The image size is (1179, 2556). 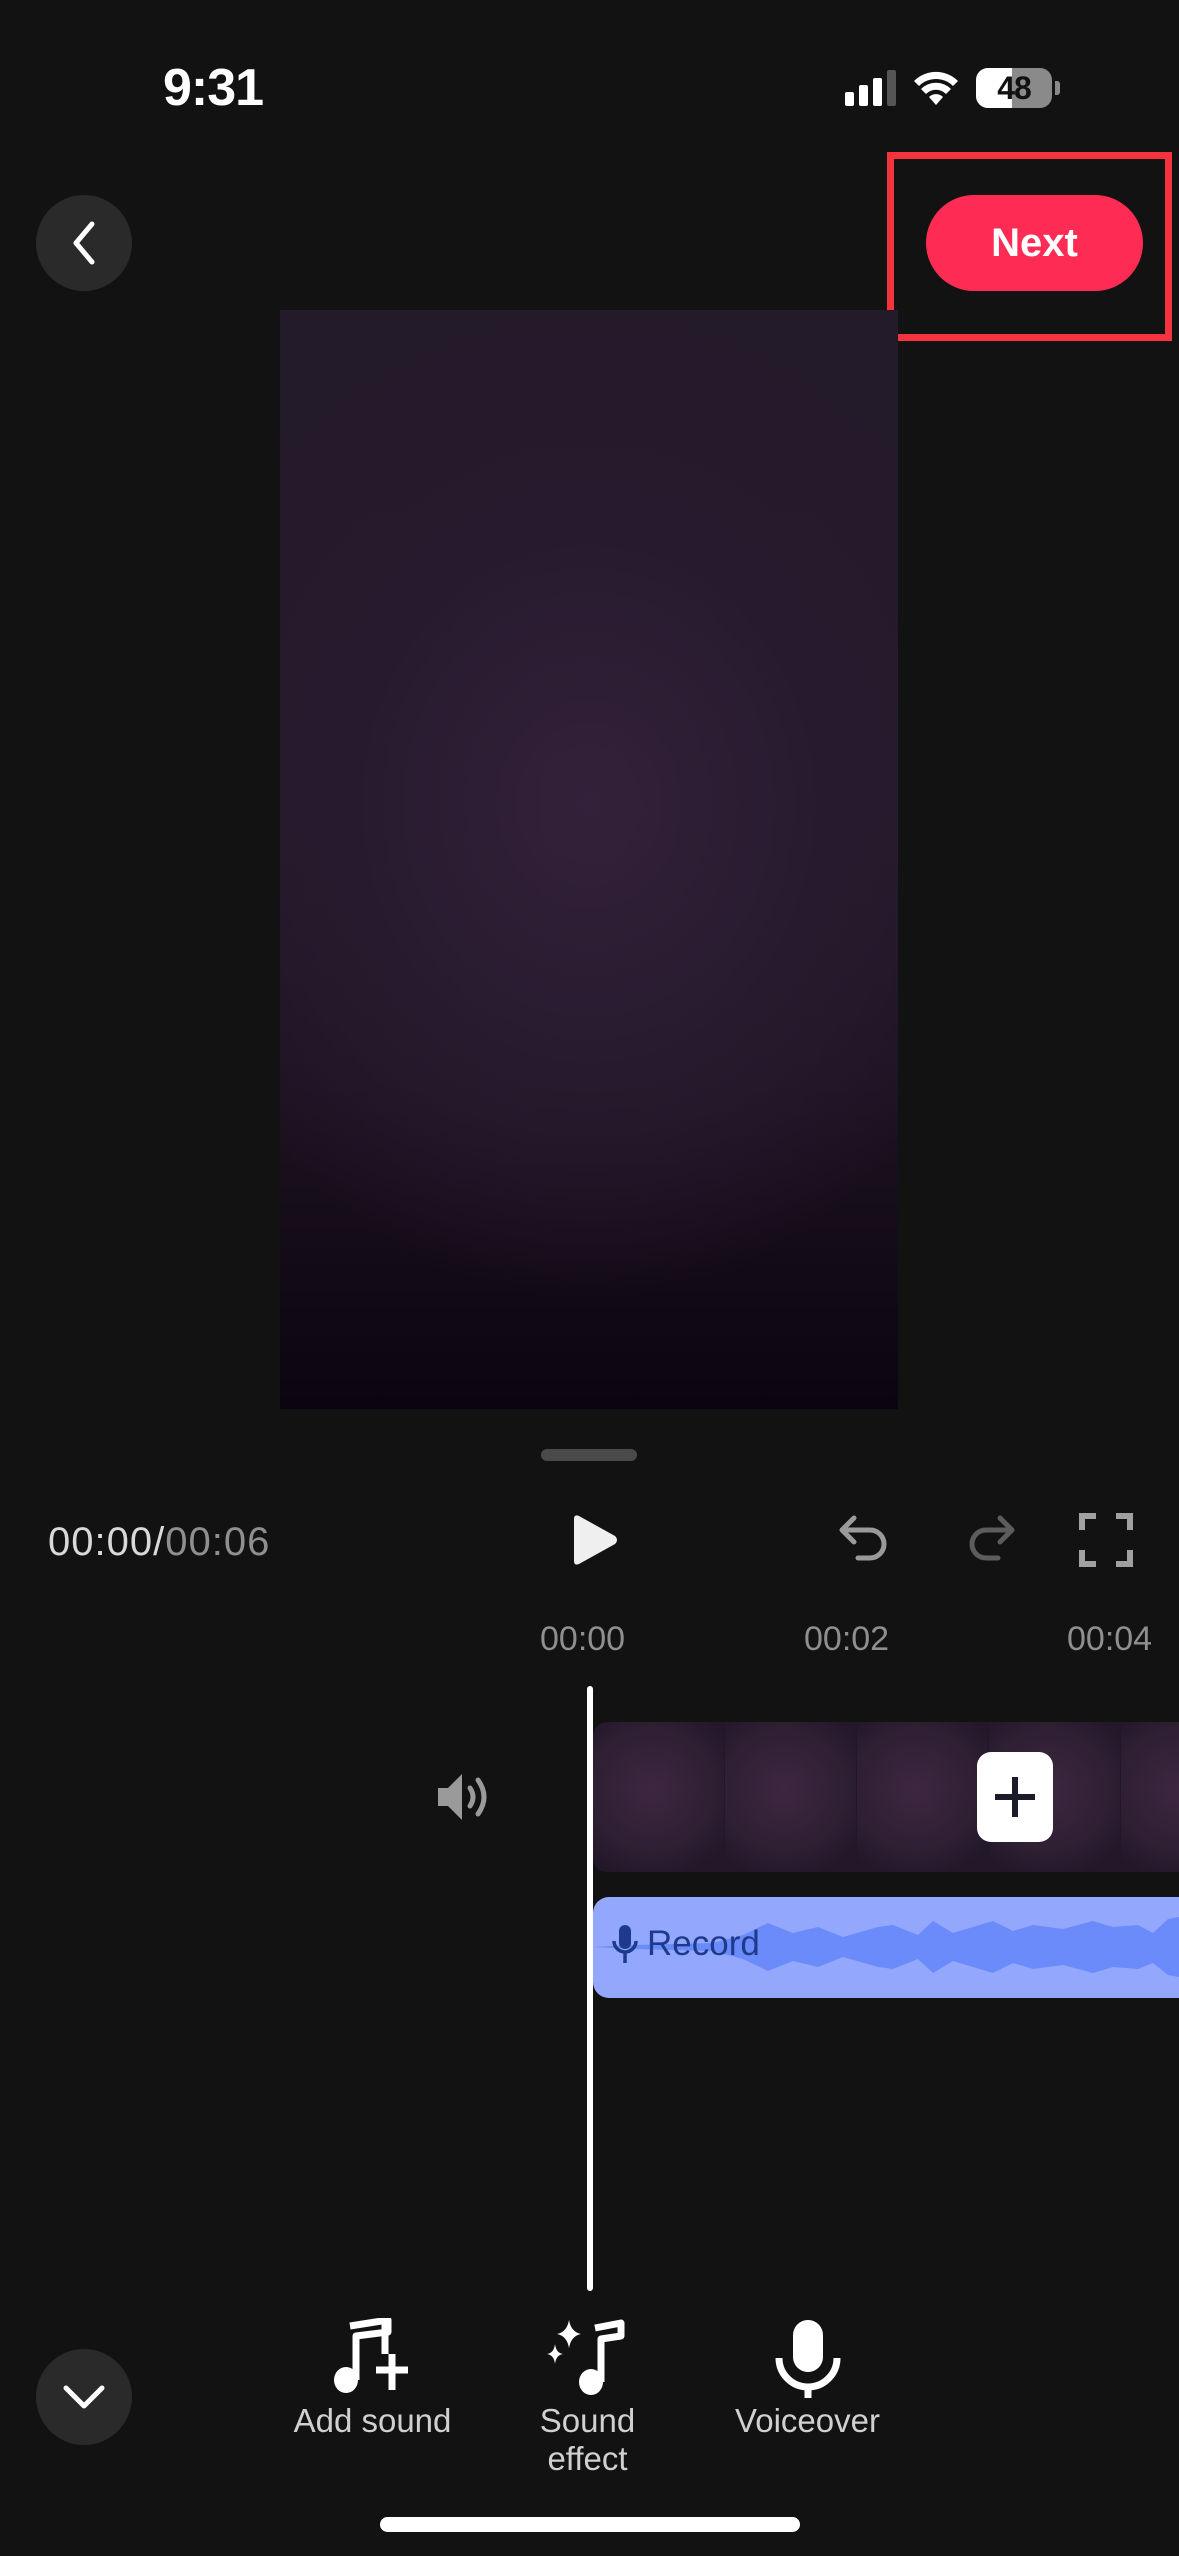 I want to click on sound-effect-label: Sound effect, so click(x=587, y=2439).